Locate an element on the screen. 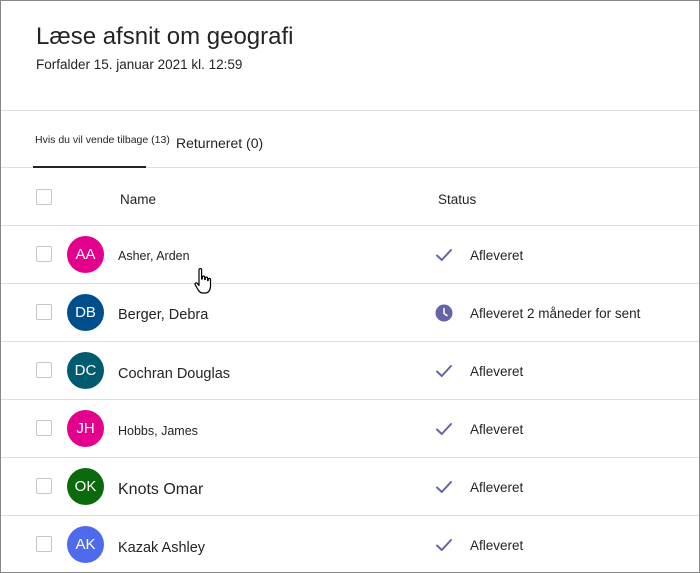 This screenshot has width=700, height=573. select-all-checkbox is located at coordinates (44, 197).